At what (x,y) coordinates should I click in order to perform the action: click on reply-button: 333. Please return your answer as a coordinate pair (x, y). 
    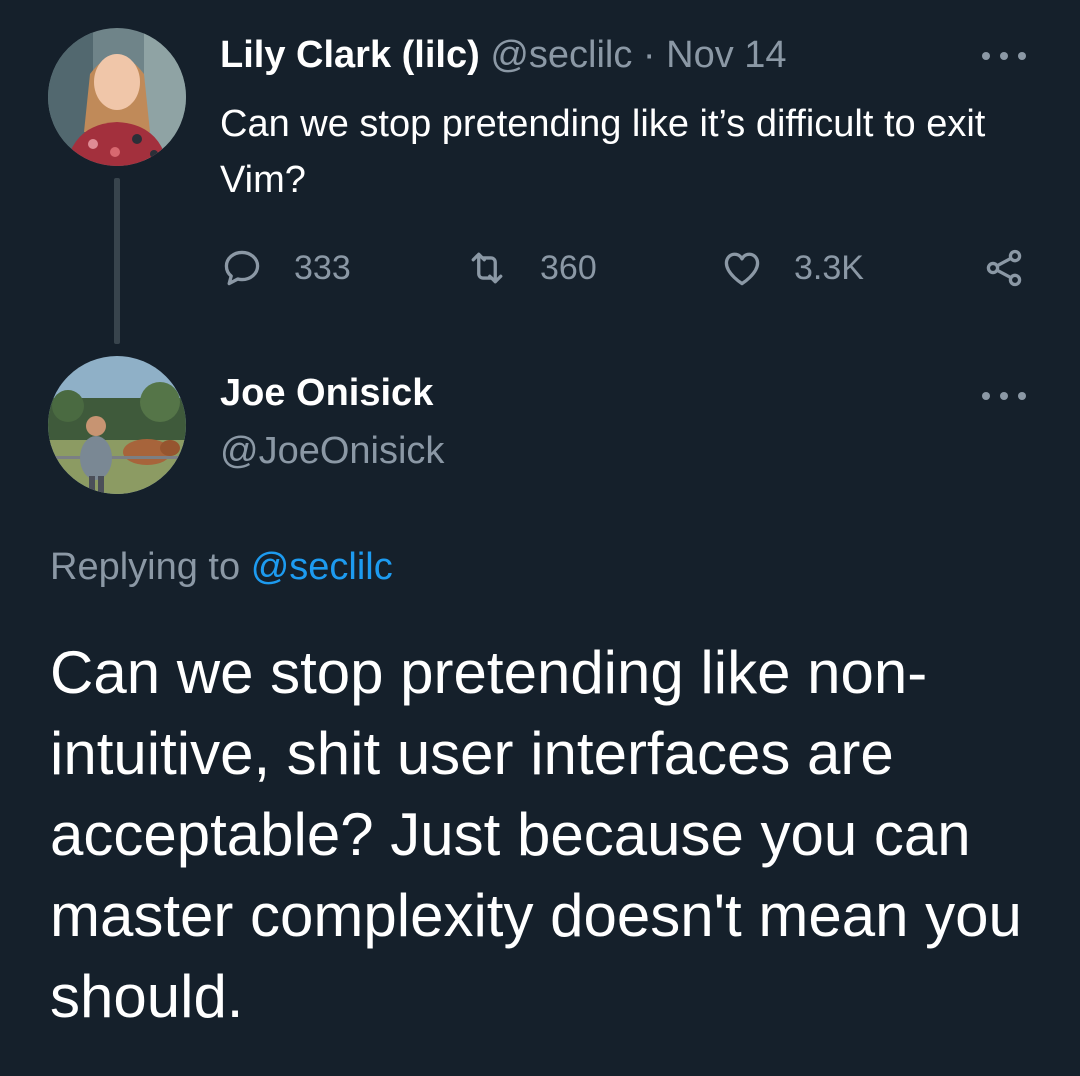
    Looking at the image, I should click on (285, 268).